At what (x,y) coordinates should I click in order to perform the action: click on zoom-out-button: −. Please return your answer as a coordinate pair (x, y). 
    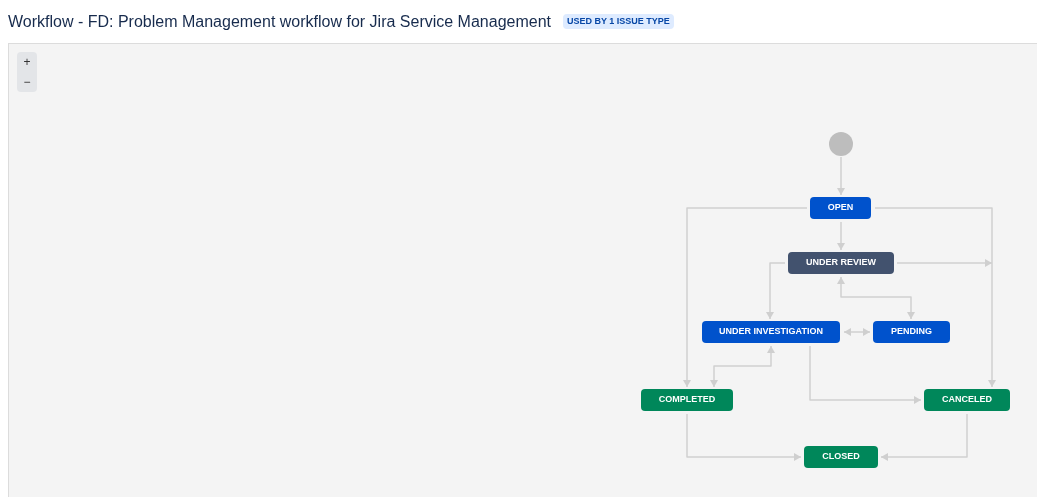
    Looking at the image, I should click on (27, 82).